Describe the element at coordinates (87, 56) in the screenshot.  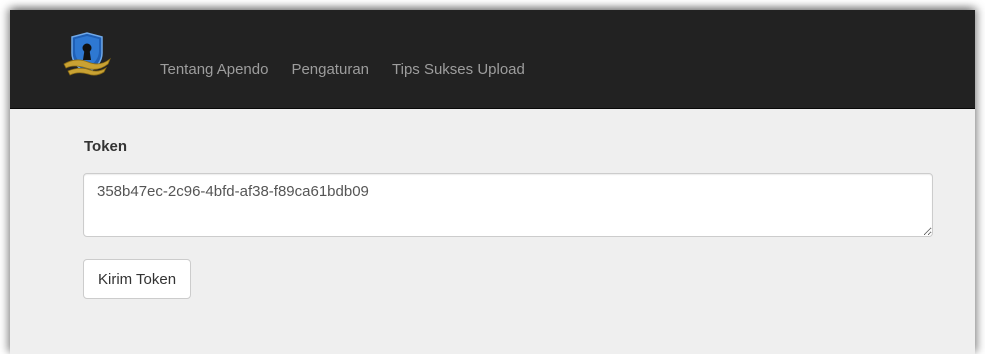
I see `shield-keyhole-icon` at that location.